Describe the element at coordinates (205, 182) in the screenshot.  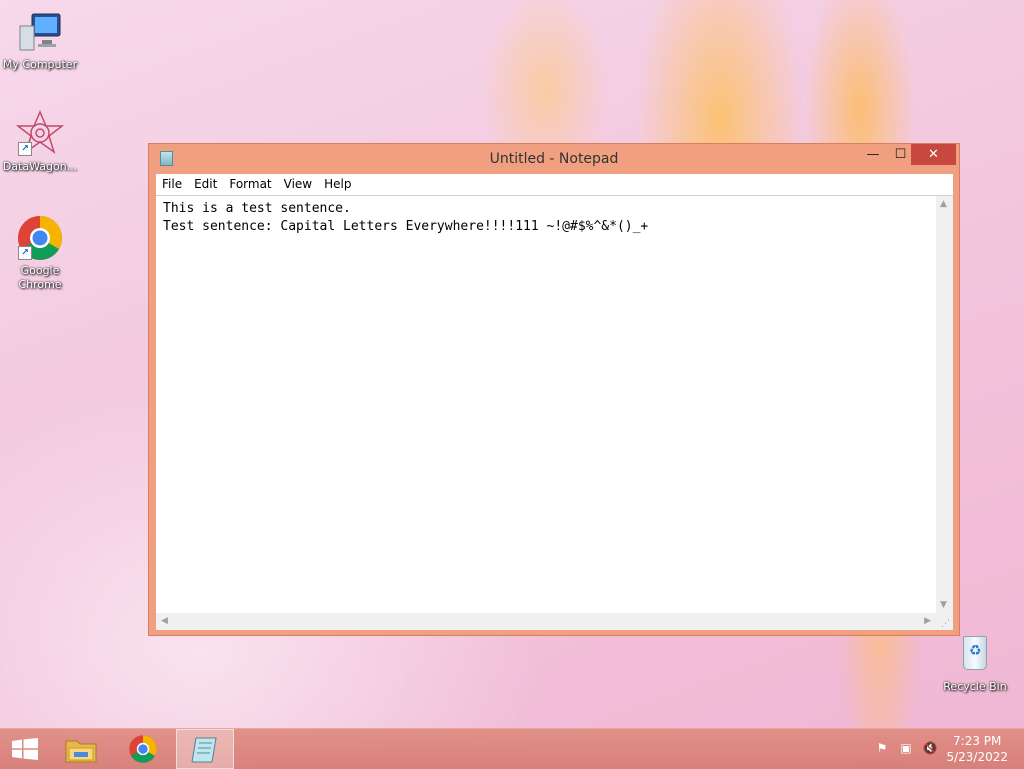
I see `menu-edit: Edit` at that location.